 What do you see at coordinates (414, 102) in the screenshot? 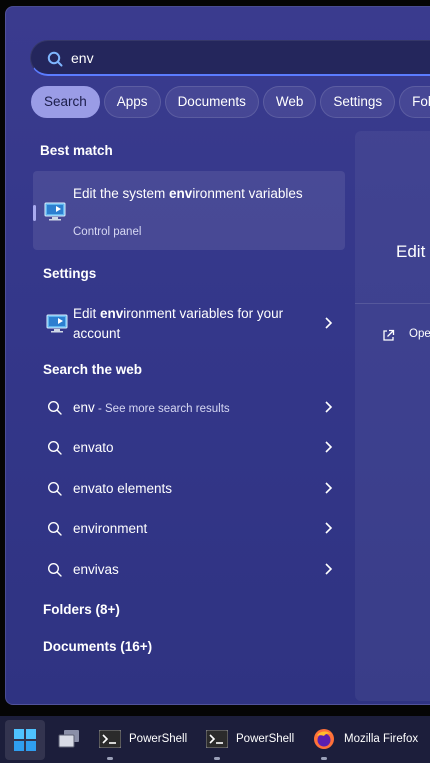
I see `filter-tab-folders: Folder` at bounding box center [414, 102].